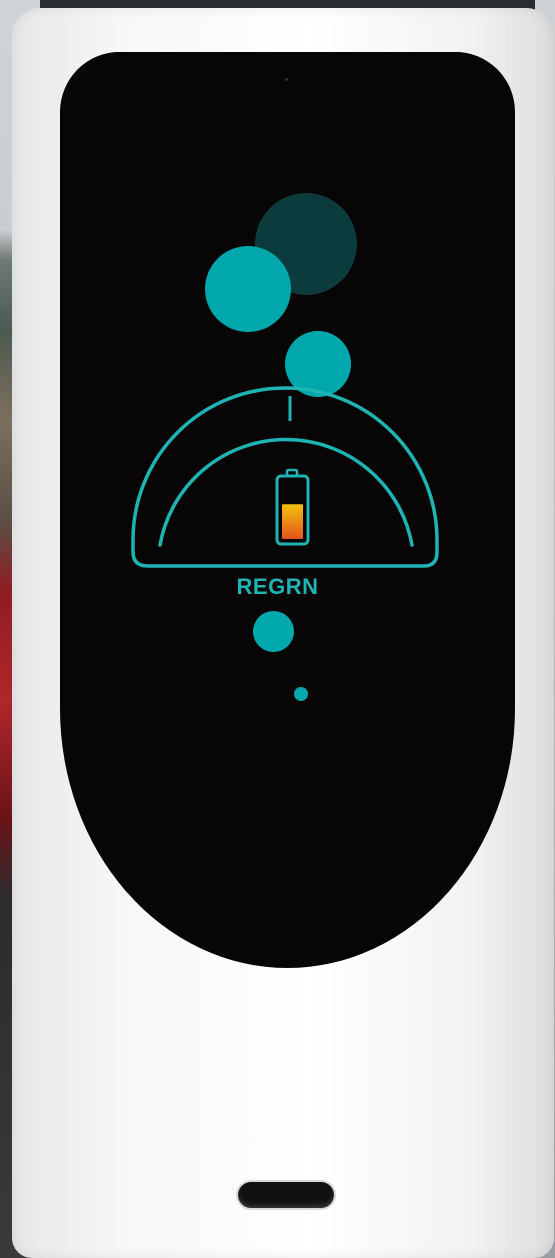 The height and width of the screenshot is (1258, 555). I want to click on battery-icon, so click(292, 507).